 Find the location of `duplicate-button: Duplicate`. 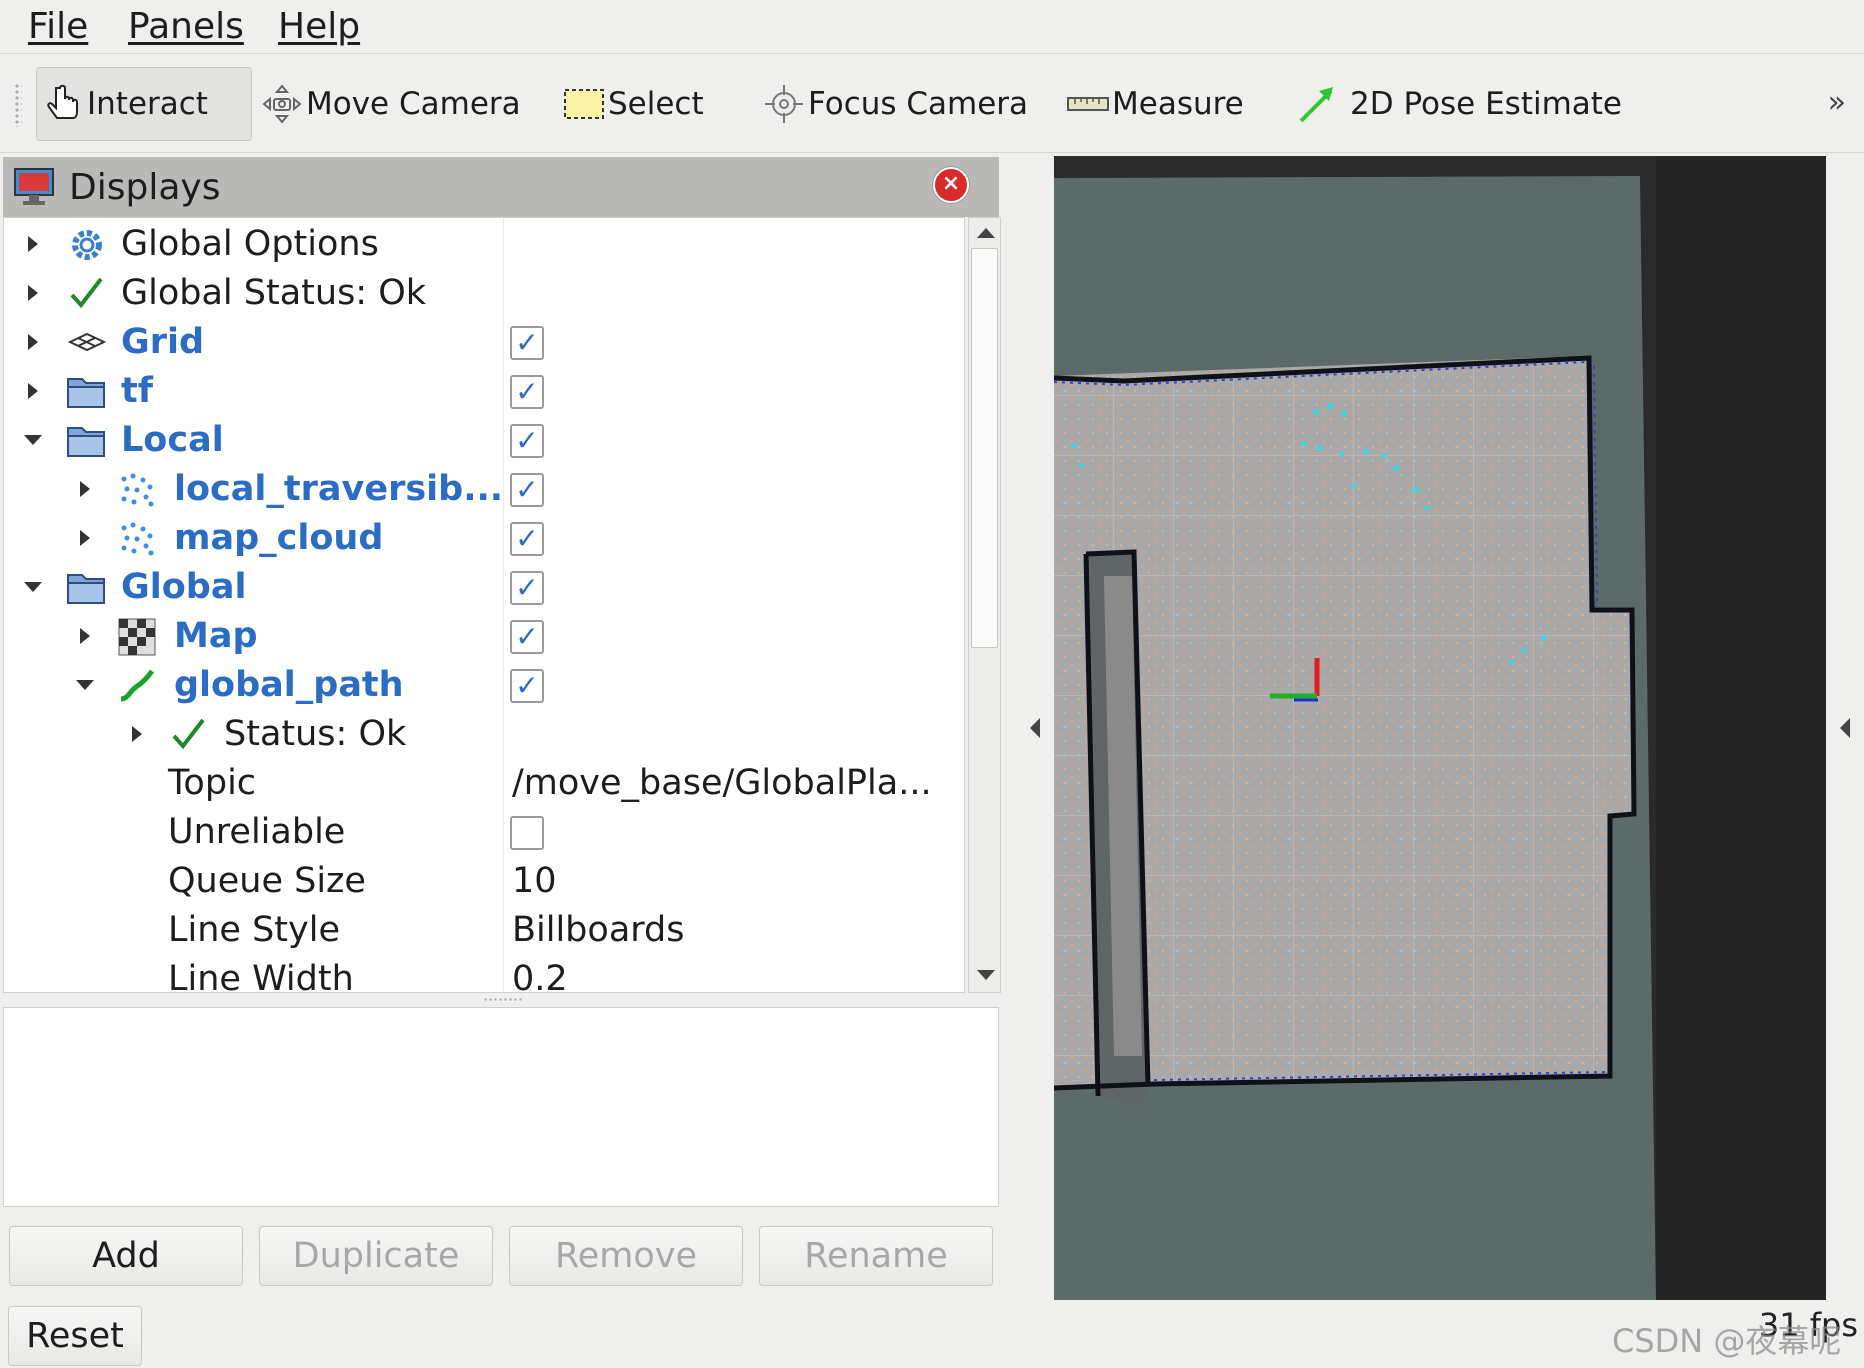

duplicate-button: Duplicate is located at coordinates (376, 1256).